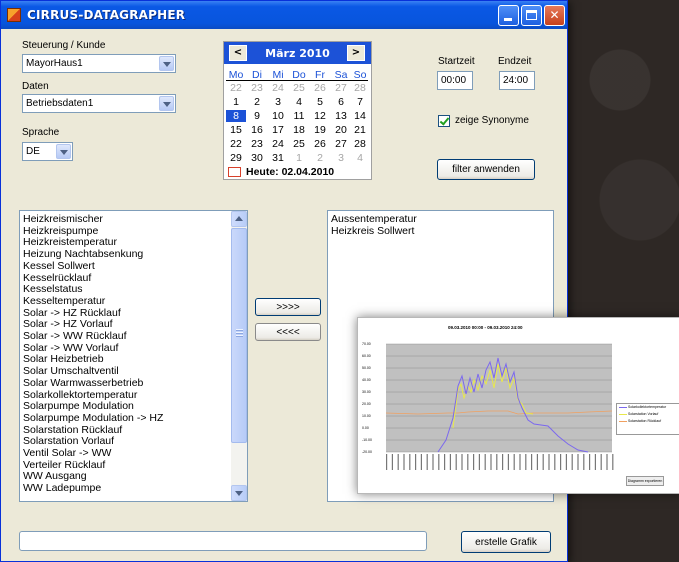 Image resolution: width=679 pixels, height=562 pixels. I want to click on calendar-day: 13, so click(341, 116).